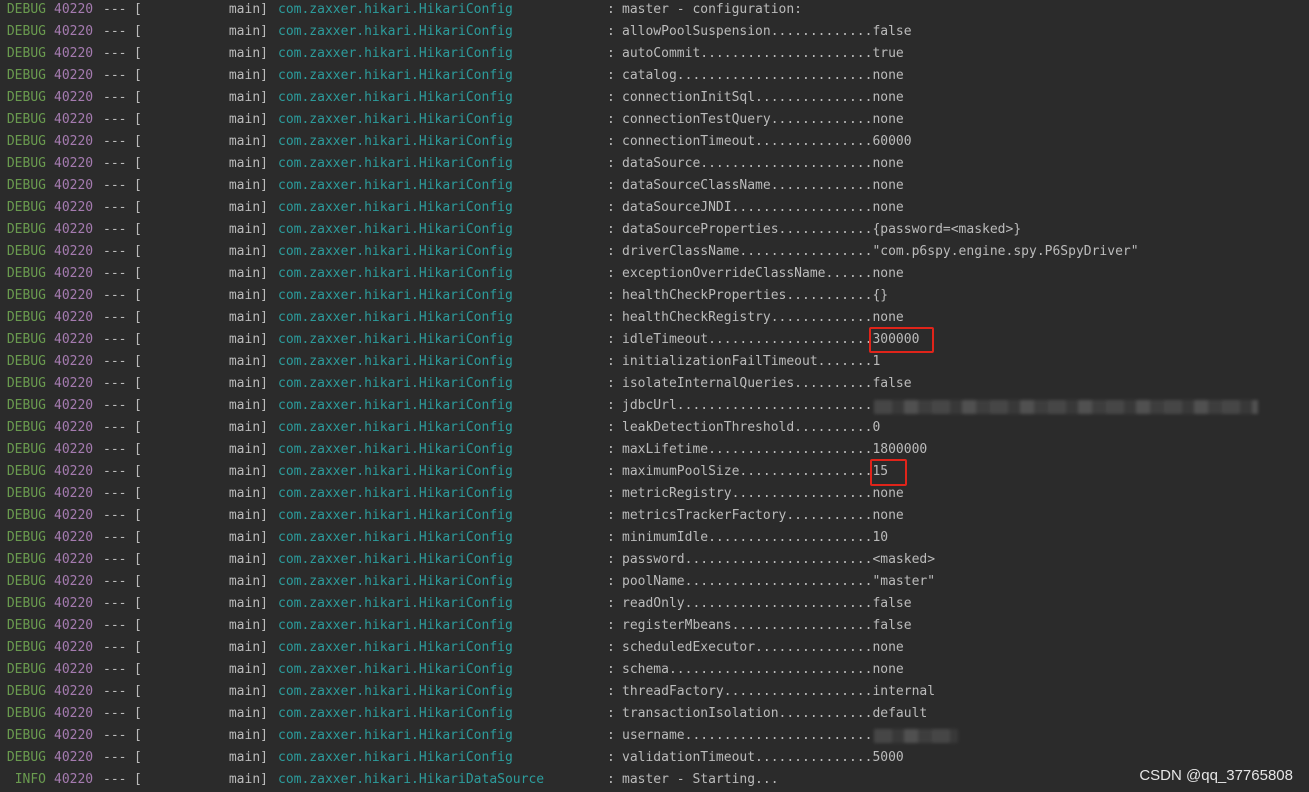 This screenshot has height=792, width=1309. What do you see at coordinates (775, 713) in the screenshot?
I see `log-message: transactionIsolation............default` at bounding box center [775, 713].